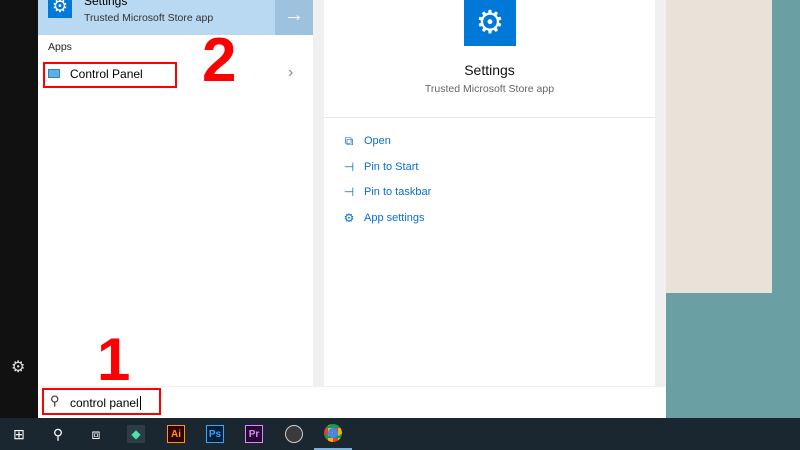 The width and height of the screenshot is (800, 450). Describe the element at coordinates (719, 146) in the screenshot. I see `desktop-wallpaper` at that location.